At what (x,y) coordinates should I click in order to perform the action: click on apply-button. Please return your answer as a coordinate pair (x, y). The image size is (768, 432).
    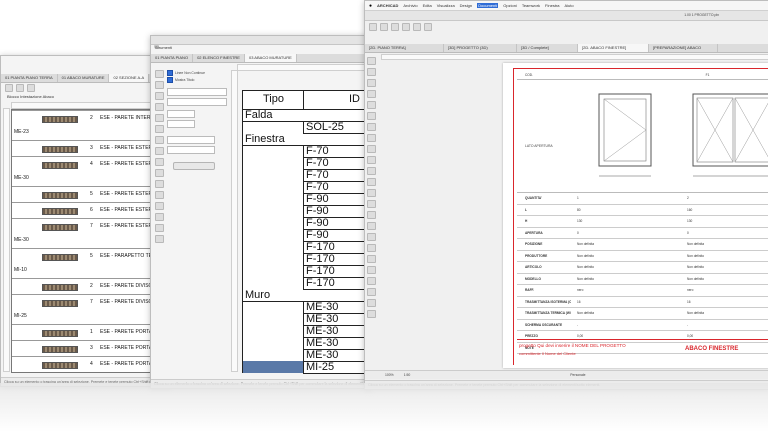
    Looking at the image, I should click on (194, 166).